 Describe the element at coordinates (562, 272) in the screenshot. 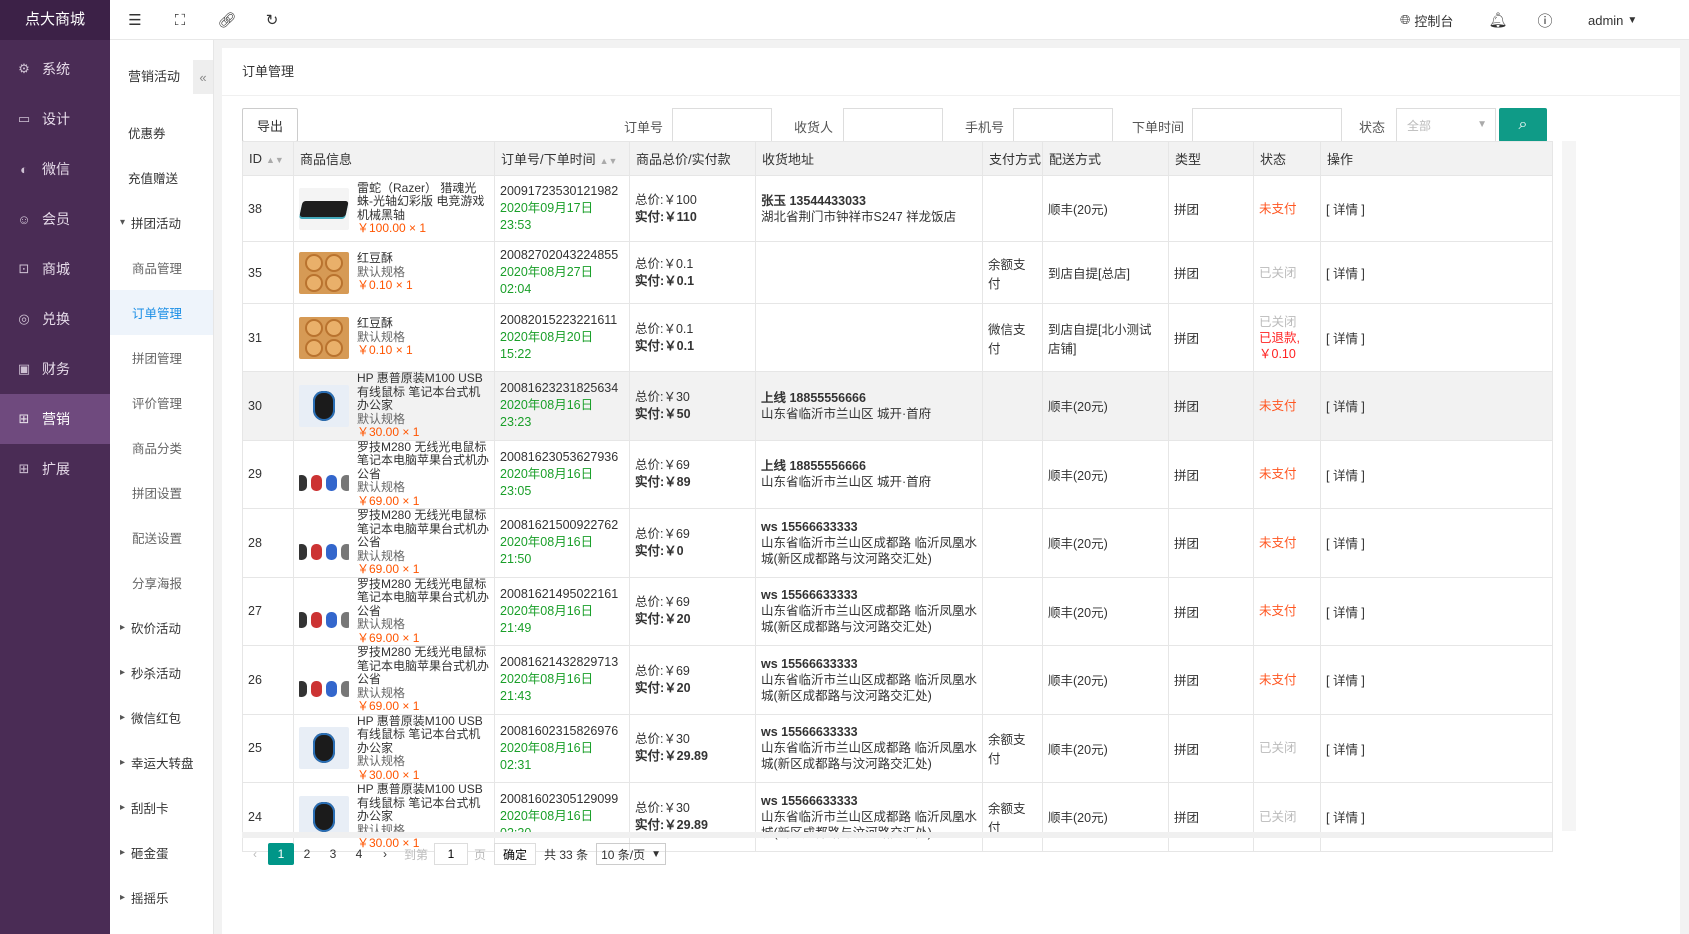

I see `order-no-cell: 20082702043224855 2020年08月27日 02:04` at that location.